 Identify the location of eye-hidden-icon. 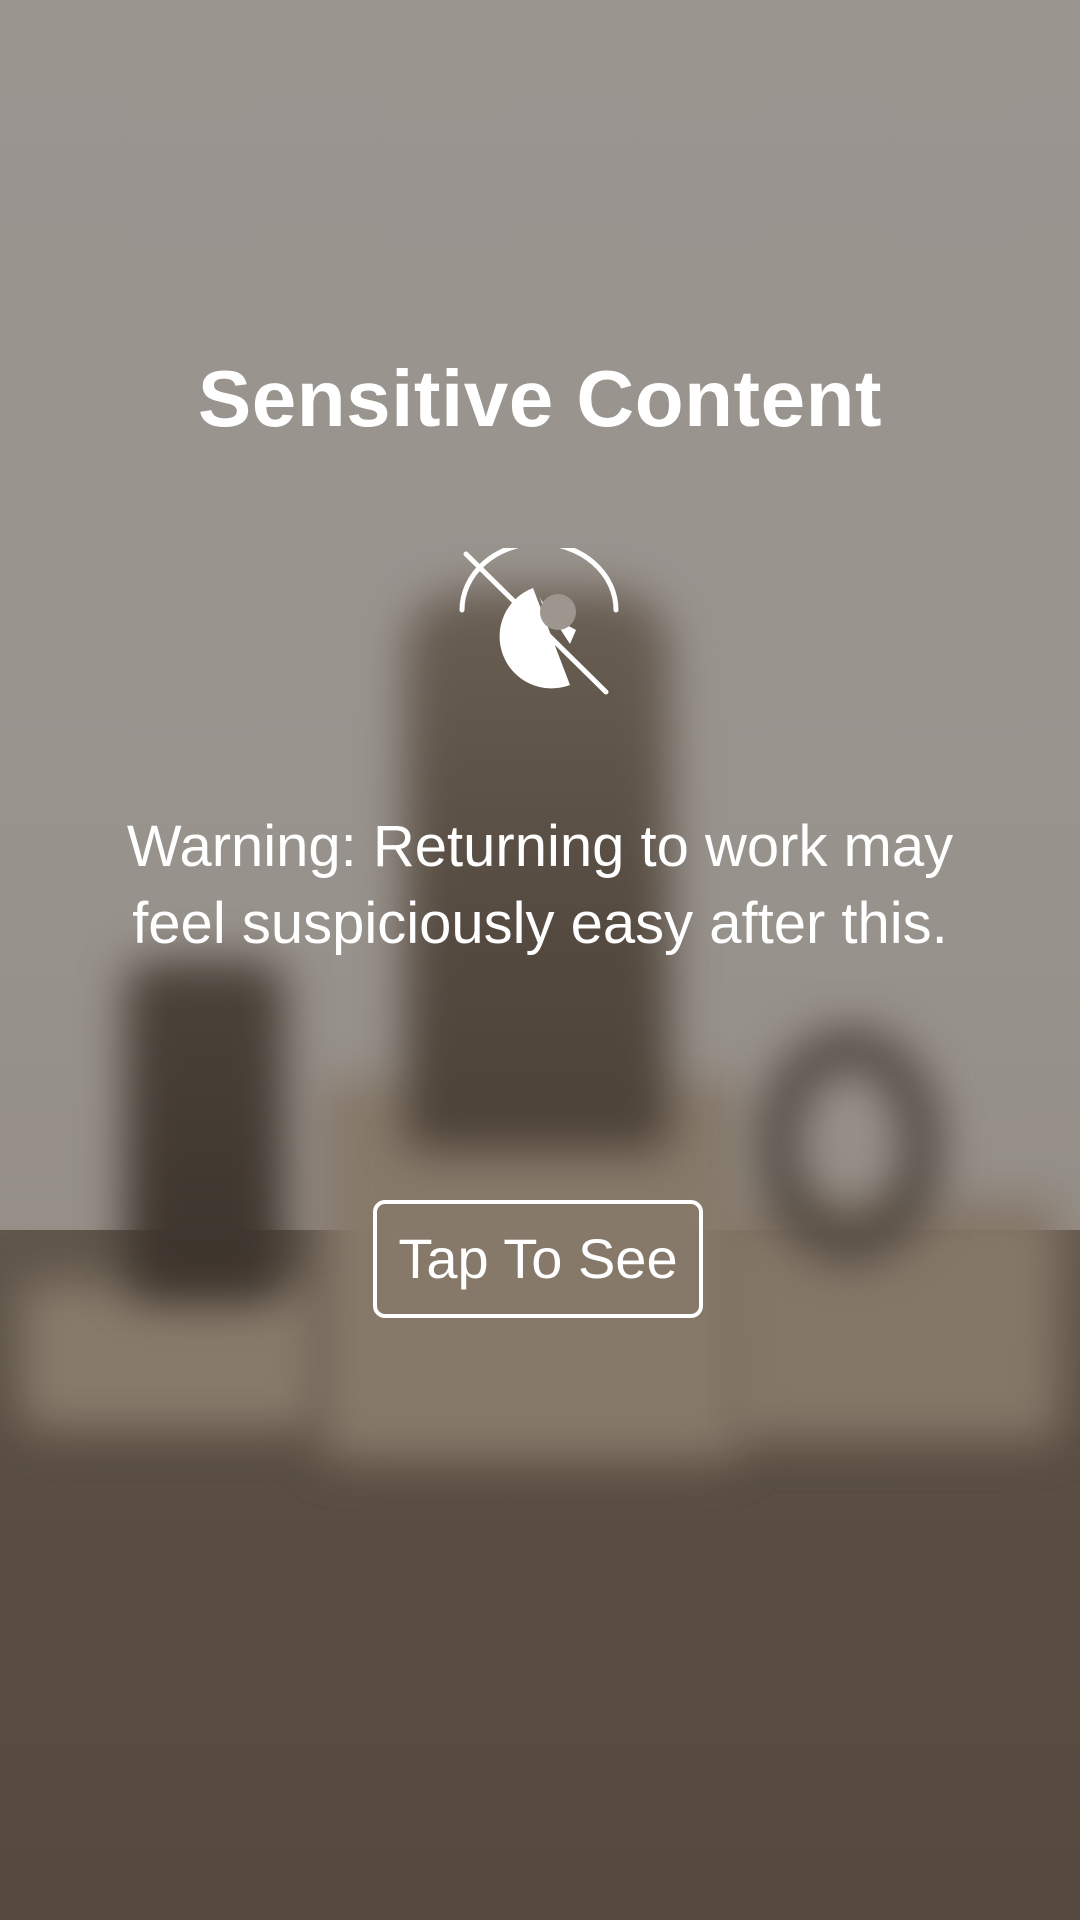
(539, 621).